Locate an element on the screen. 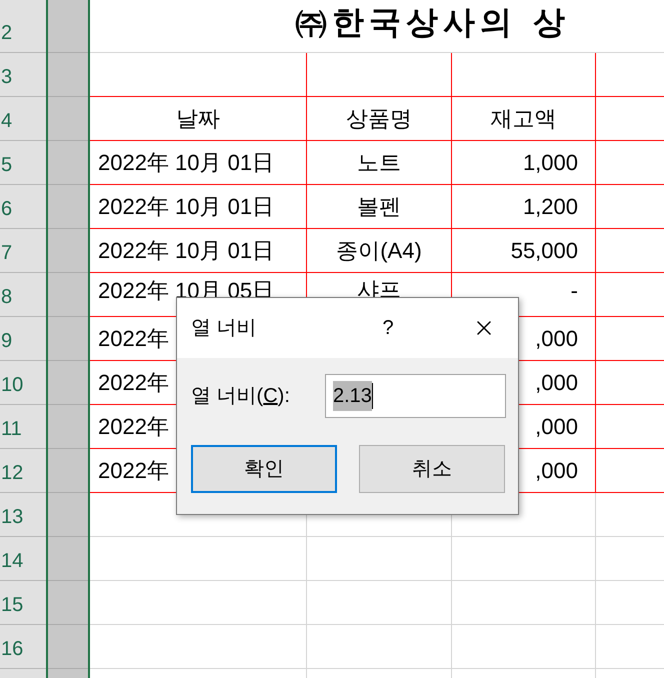 The height and width of the screenshot is (678, 664). product-cell: 노트 is located at coordinates (379, 163).